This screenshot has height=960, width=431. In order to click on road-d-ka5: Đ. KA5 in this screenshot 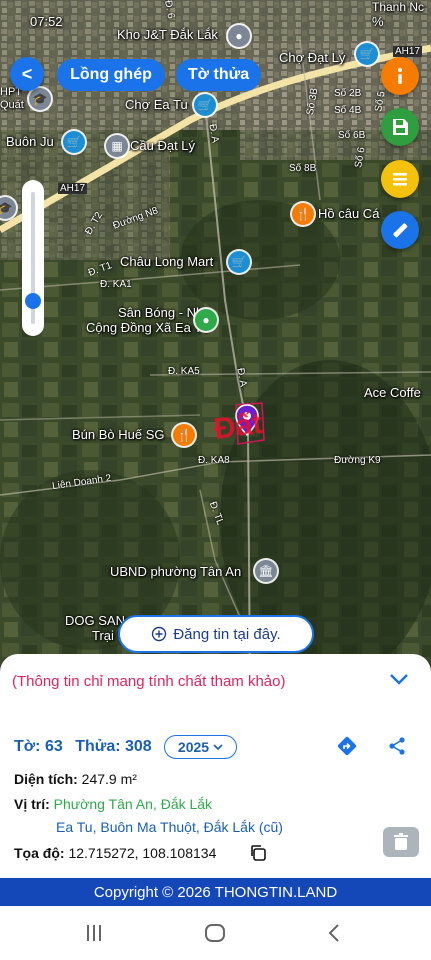, I will do `click(184, 371)`.